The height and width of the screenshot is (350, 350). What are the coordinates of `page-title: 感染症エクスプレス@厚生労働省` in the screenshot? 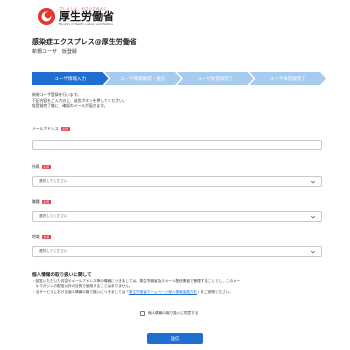 It's located at (84, 42).